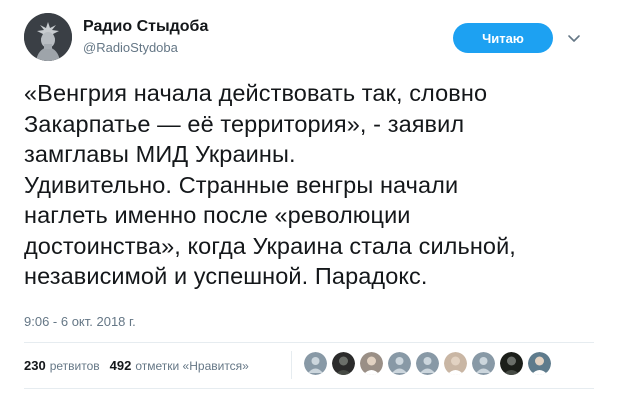 Image resolution: width=618 pixels, height=401 pixels. I want to click on likes-stat: 492 отметки «Нравится», so click(184, 365).